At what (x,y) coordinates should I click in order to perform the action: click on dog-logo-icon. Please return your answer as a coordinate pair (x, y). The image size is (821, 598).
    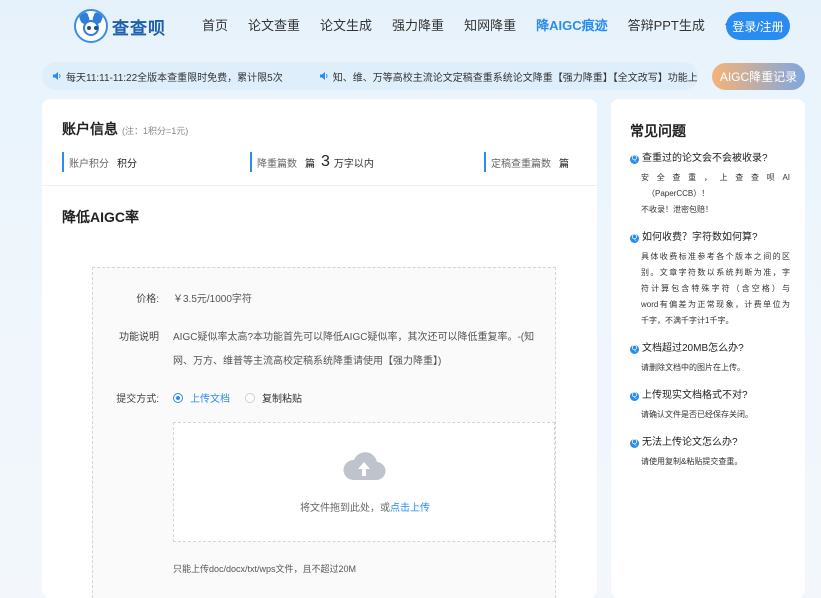
    Looking at the image, I should click on (91, 26).